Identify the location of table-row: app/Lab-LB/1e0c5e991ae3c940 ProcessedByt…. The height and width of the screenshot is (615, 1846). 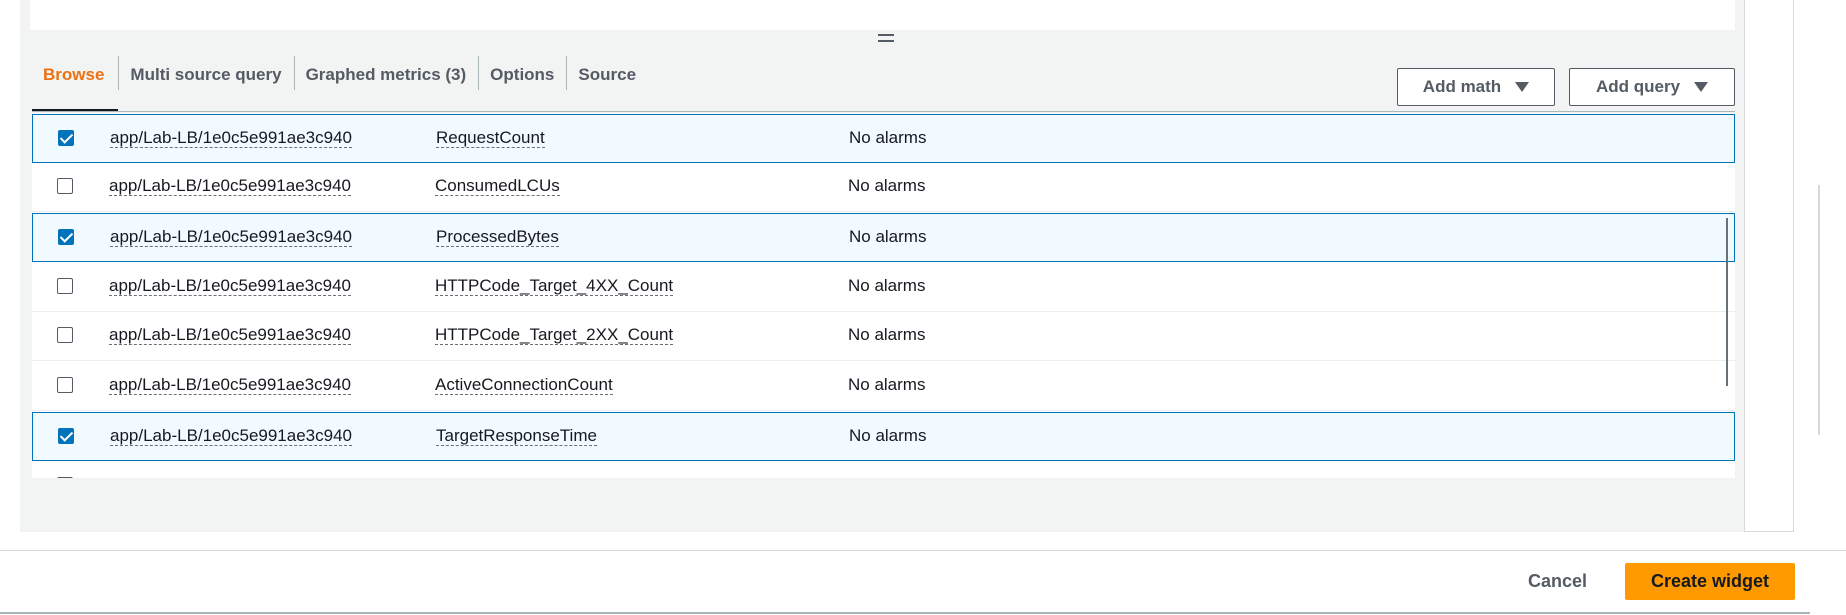
(883, 237).